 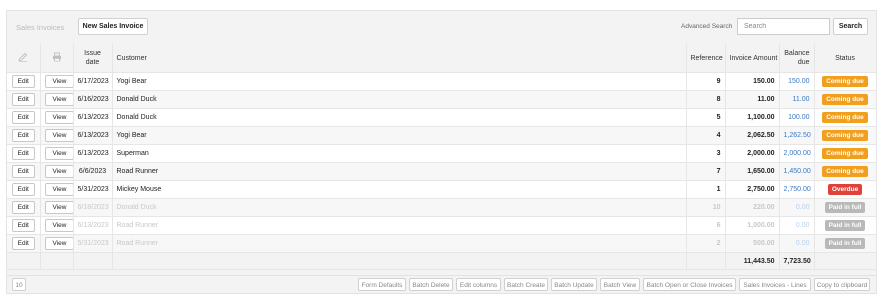 What do you see at coordinates (775, 284) in the screenshot?
I see `footer-button-sales-invoices-lines: Sales Invoices - Lines` at bounding box center [775, 284].